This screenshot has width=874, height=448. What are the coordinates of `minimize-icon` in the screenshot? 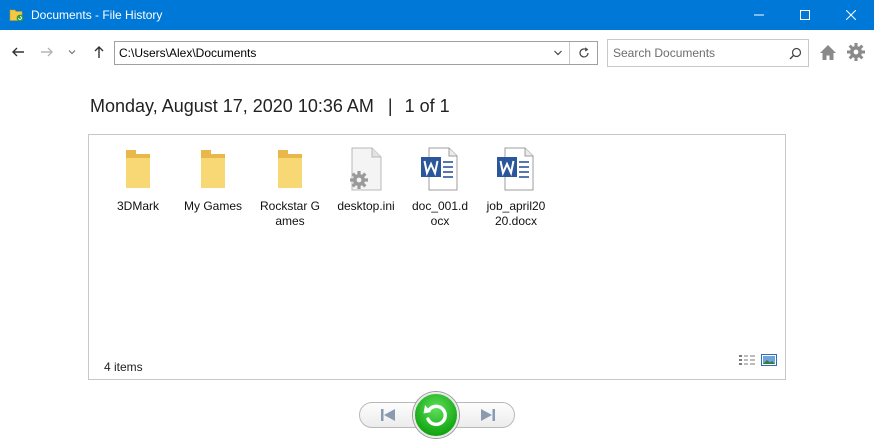 It's located at (759, 15).